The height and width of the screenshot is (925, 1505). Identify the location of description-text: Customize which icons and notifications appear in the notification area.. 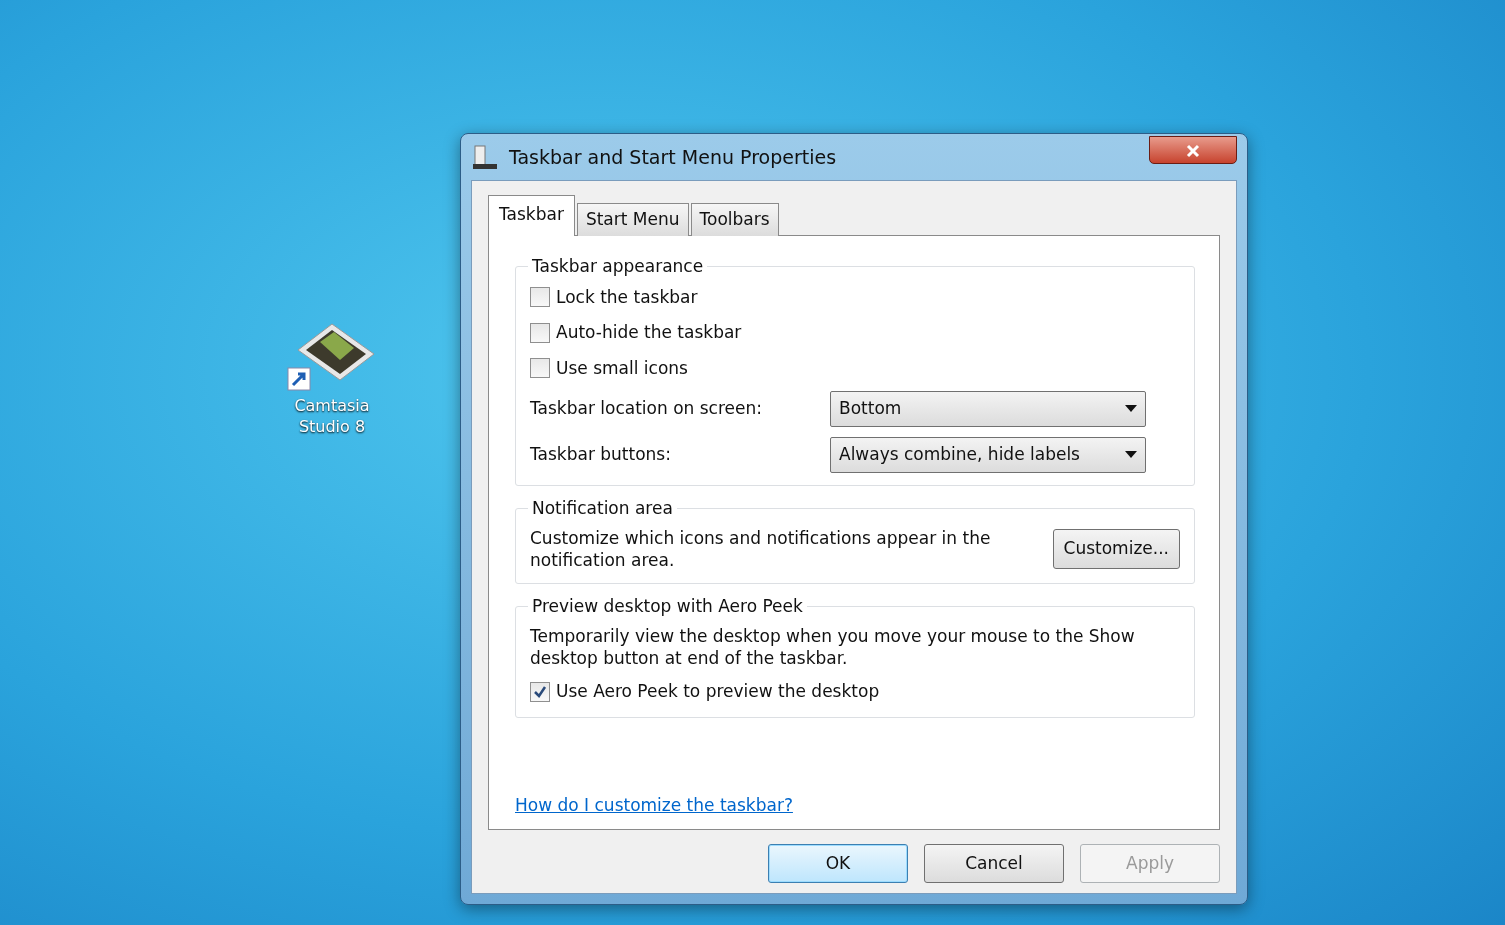
(761, 549).